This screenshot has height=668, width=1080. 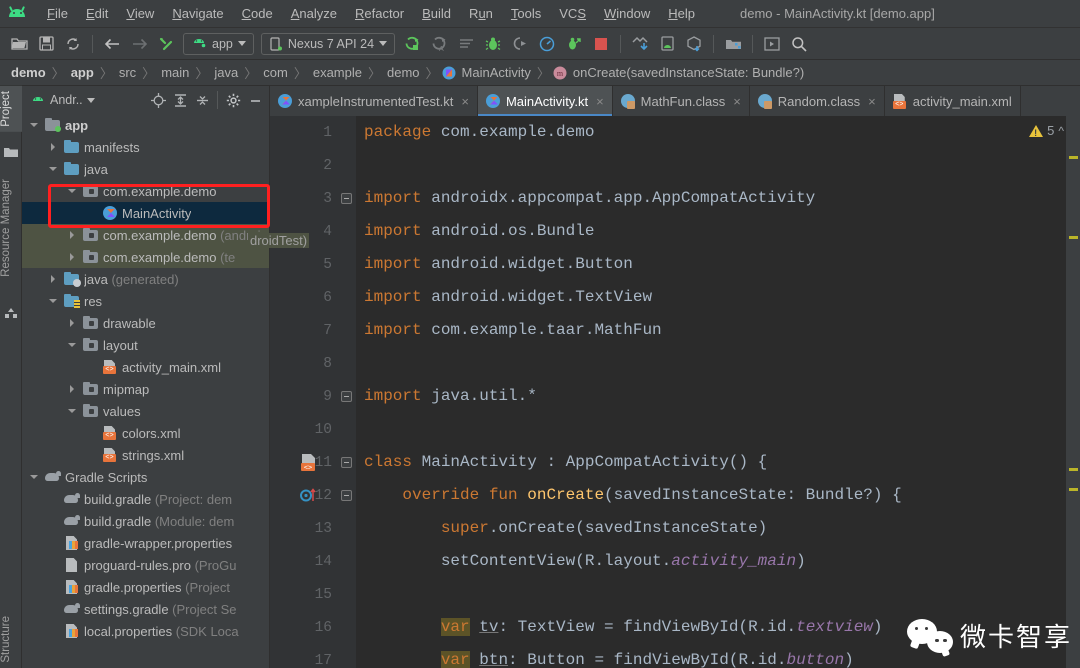 What do you see at coordinates (202, 100) in the screenshot?
I see `collapse-all-icon` at bounding box center [202, 100].